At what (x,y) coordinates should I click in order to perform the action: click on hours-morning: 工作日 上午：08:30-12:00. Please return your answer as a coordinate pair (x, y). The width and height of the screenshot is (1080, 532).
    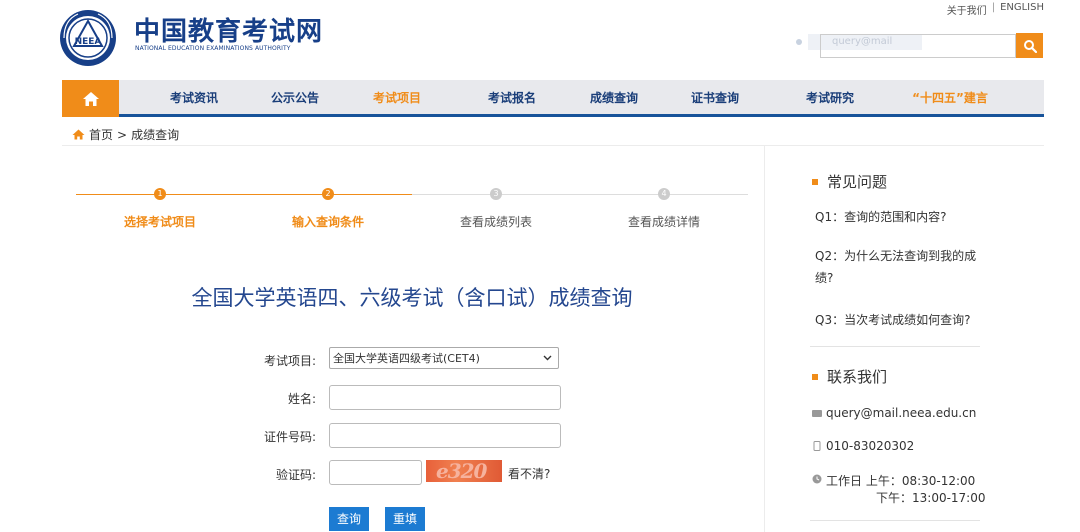
    Looking at the image, I should click on (901, 481).